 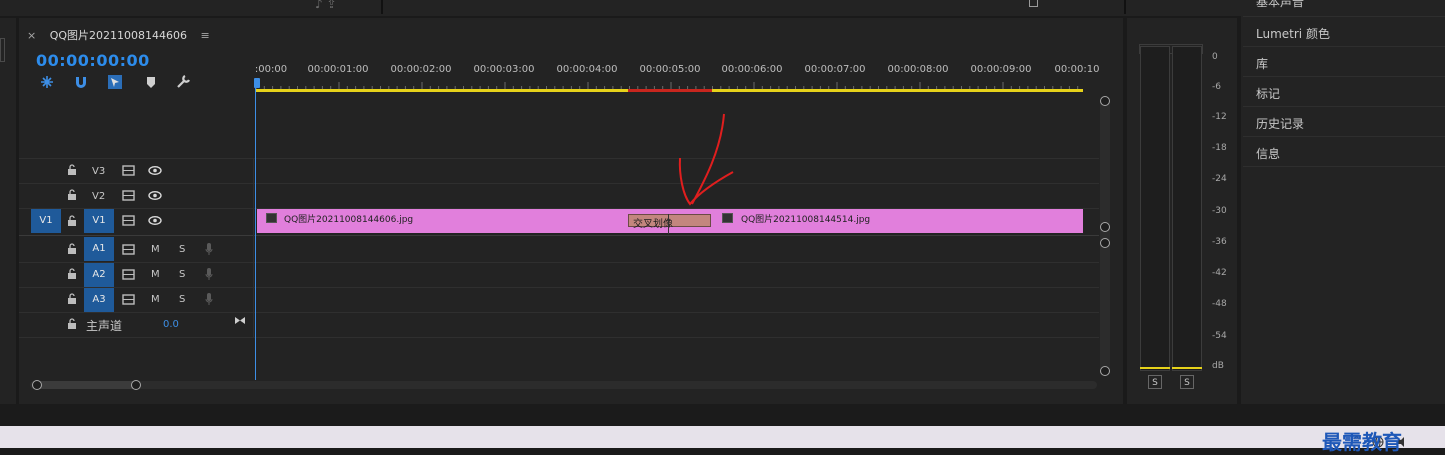 I want to click on ruler-tick-label: 00:00:08:00, so click(x=918, y=69).